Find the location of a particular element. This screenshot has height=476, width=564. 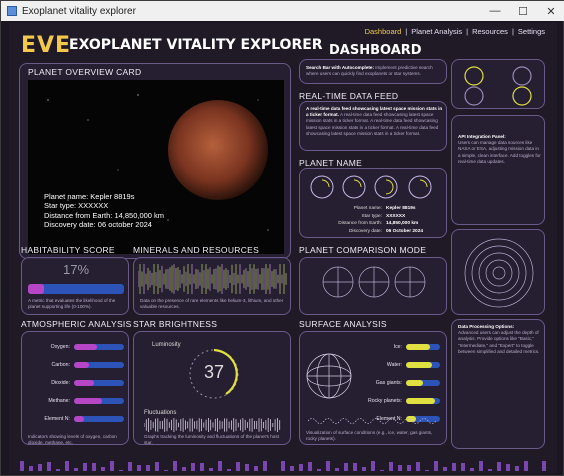

planet-name-title: PLANET NAME is located at coordinates (331, 163).